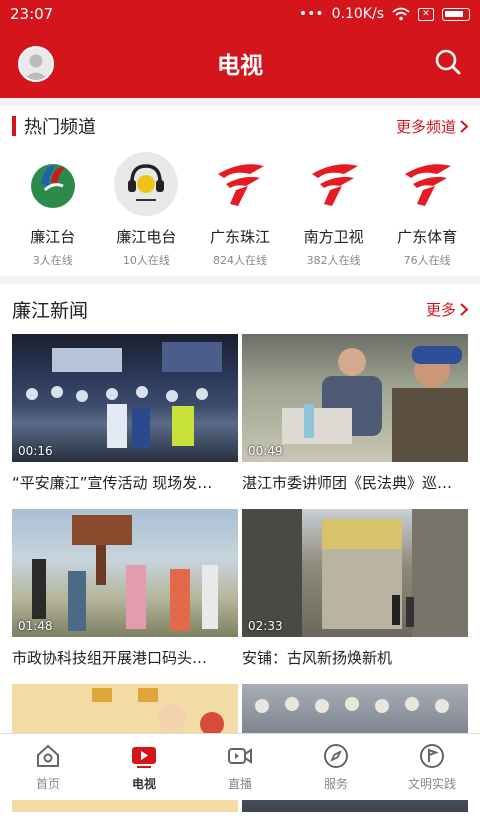 This screenshot has height=828, width=480. I want to click on status-time: 23:07, so click(32, 14).